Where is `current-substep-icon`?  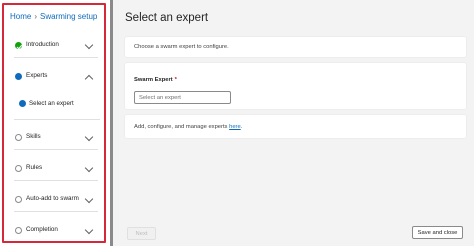
current-substep-icon is located at coordinates (22, 103).